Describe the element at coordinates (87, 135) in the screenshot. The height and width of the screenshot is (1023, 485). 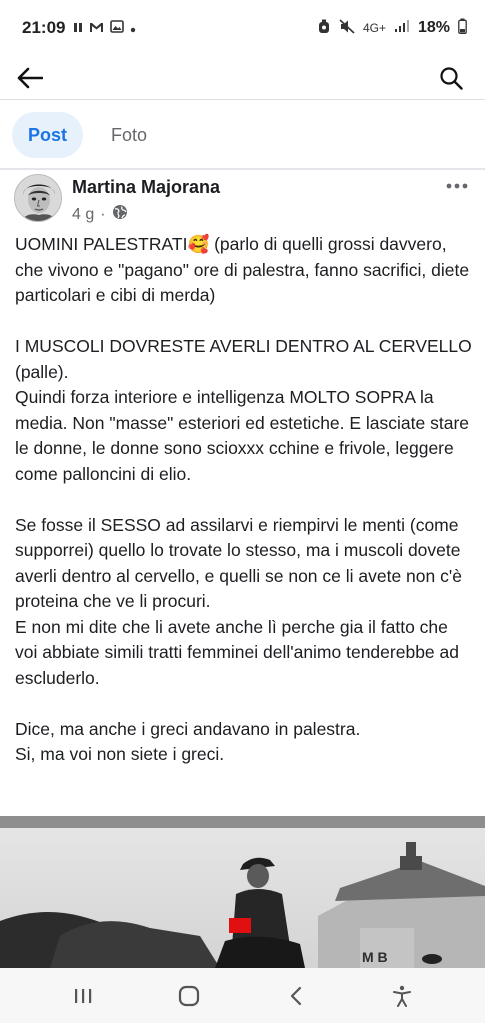
I see `profile-tabs: Post Foto` at that location.